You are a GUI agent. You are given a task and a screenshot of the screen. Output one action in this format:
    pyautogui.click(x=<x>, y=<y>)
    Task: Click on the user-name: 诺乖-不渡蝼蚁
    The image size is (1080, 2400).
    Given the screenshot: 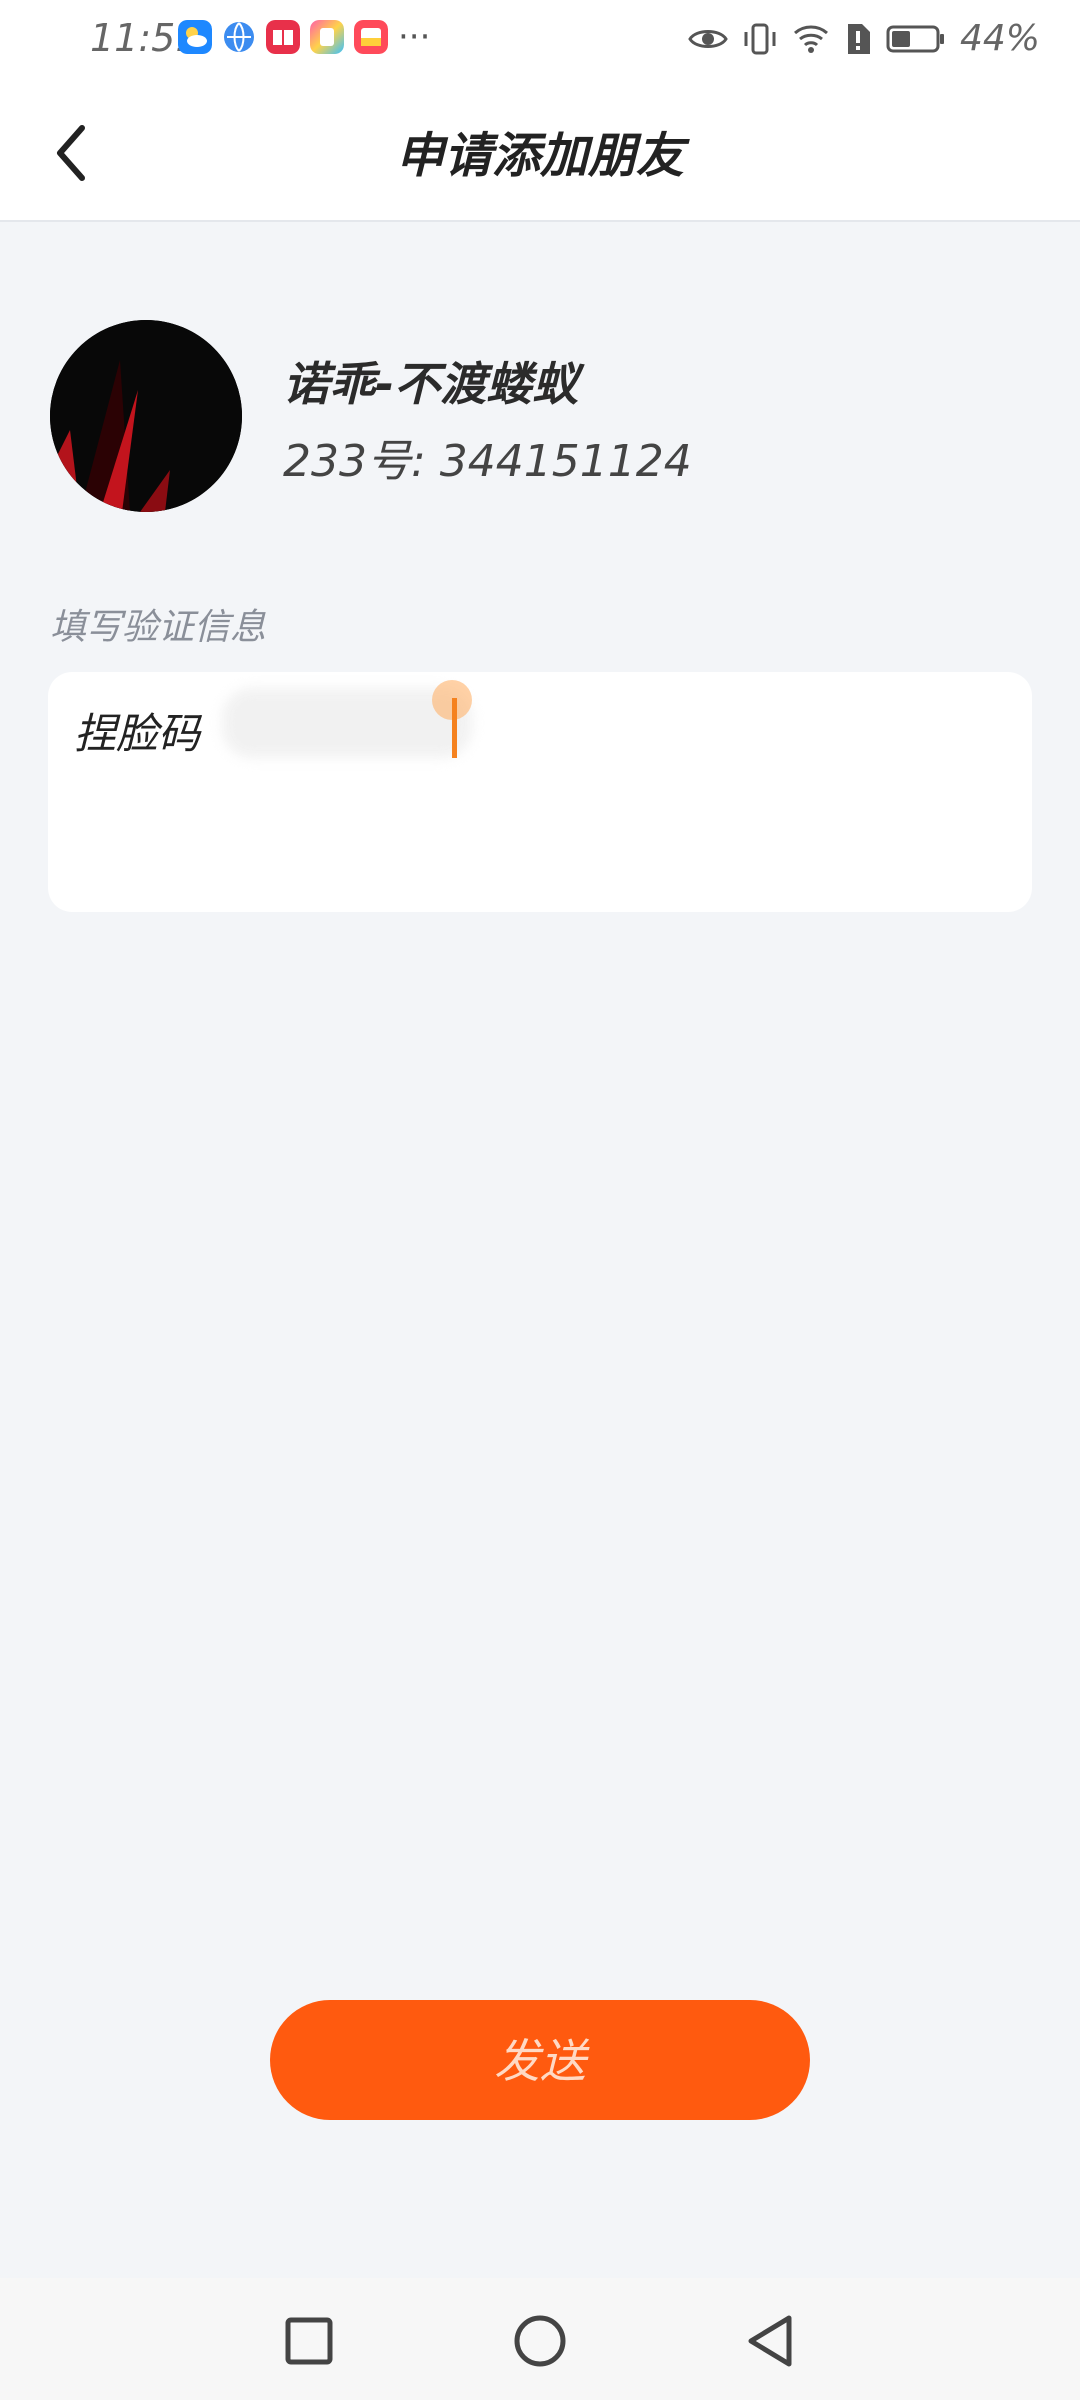 What is the action you would take?
    pyautogui.click(x=431, y=384)
    